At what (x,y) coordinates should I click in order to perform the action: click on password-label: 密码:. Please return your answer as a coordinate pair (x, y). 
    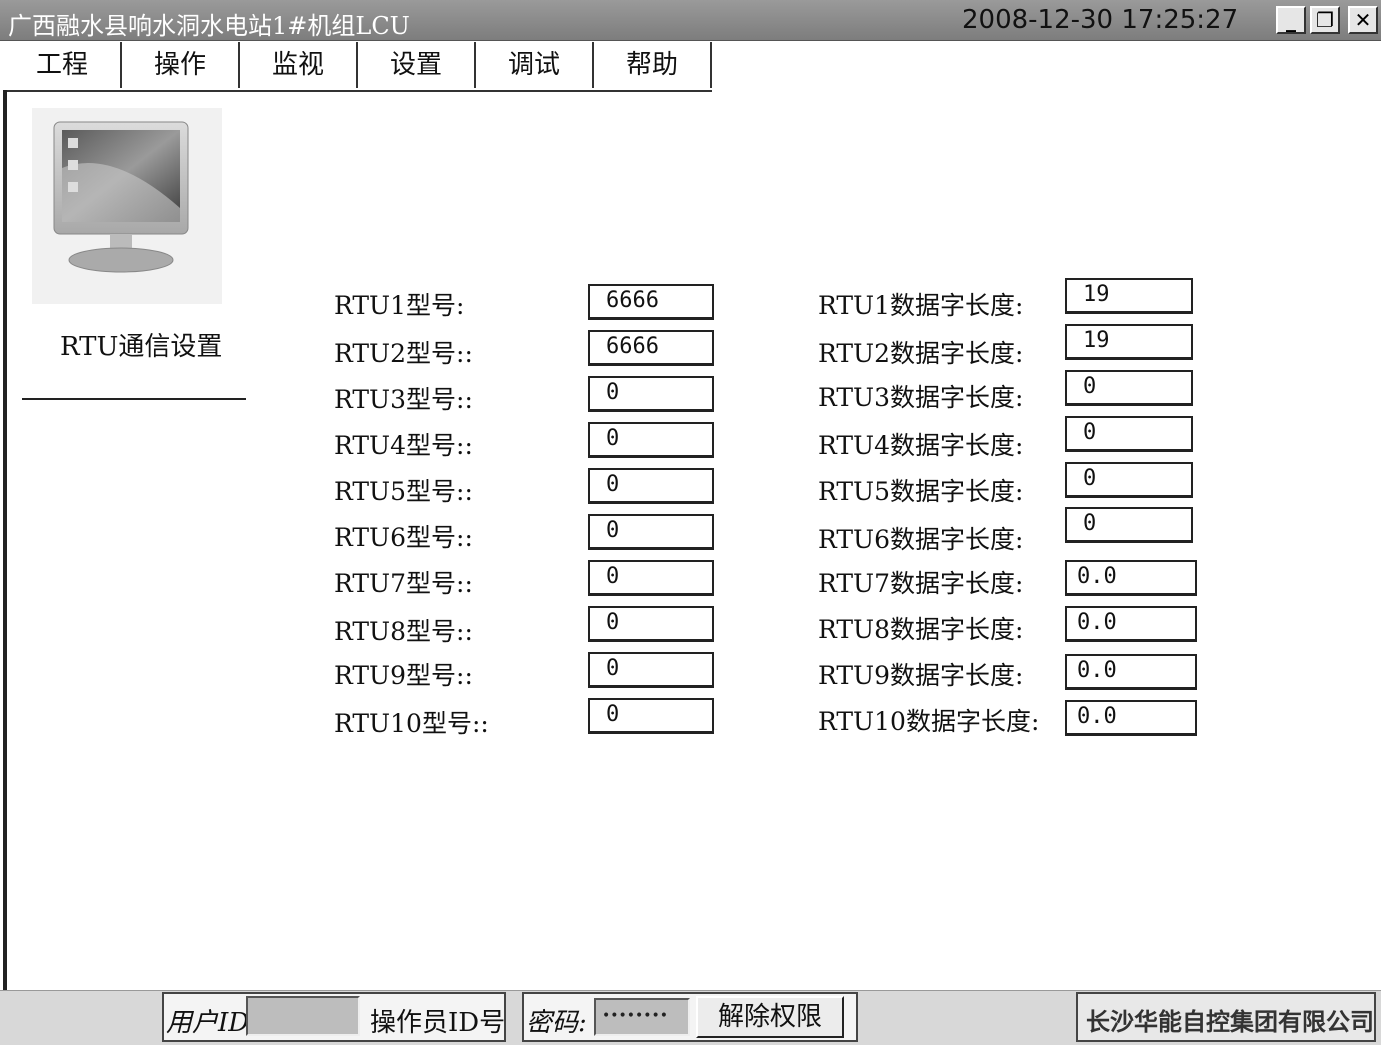
    Looking at the image, I should click on (556, 1023).